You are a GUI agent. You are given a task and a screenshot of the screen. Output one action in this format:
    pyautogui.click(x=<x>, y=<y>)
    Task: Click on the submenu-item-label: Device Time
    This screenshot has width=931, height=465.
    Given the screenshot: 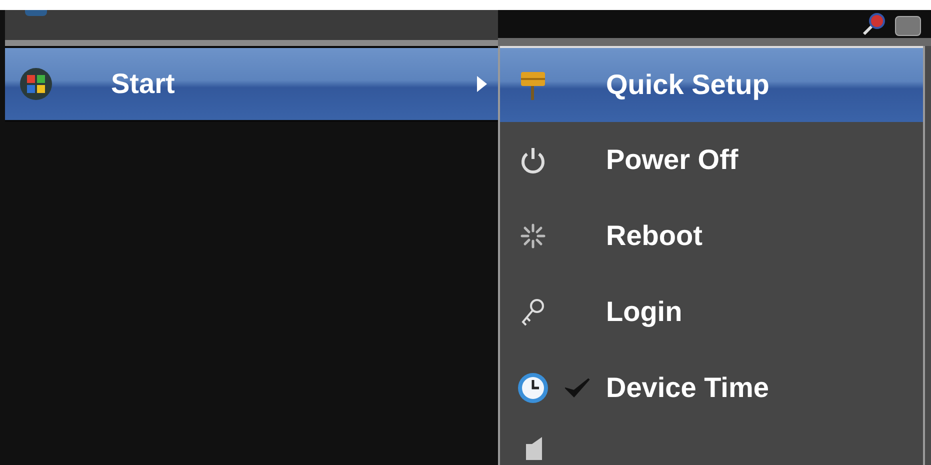 What is the action you would take?
    pyautogui.click(x=687, y=388)
    